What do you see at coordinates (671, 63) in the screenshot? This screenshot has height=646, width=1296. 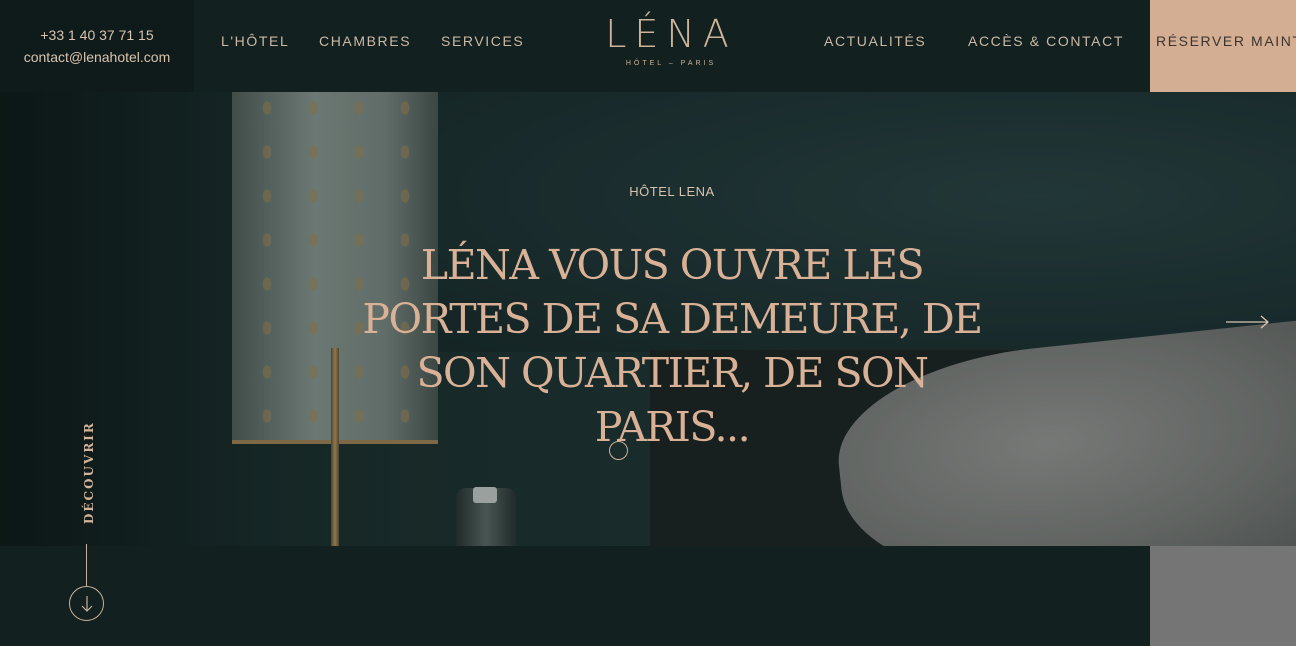 I see `logo-tagline: HÔTEL – PARIS` at bounding box center [671, 63].